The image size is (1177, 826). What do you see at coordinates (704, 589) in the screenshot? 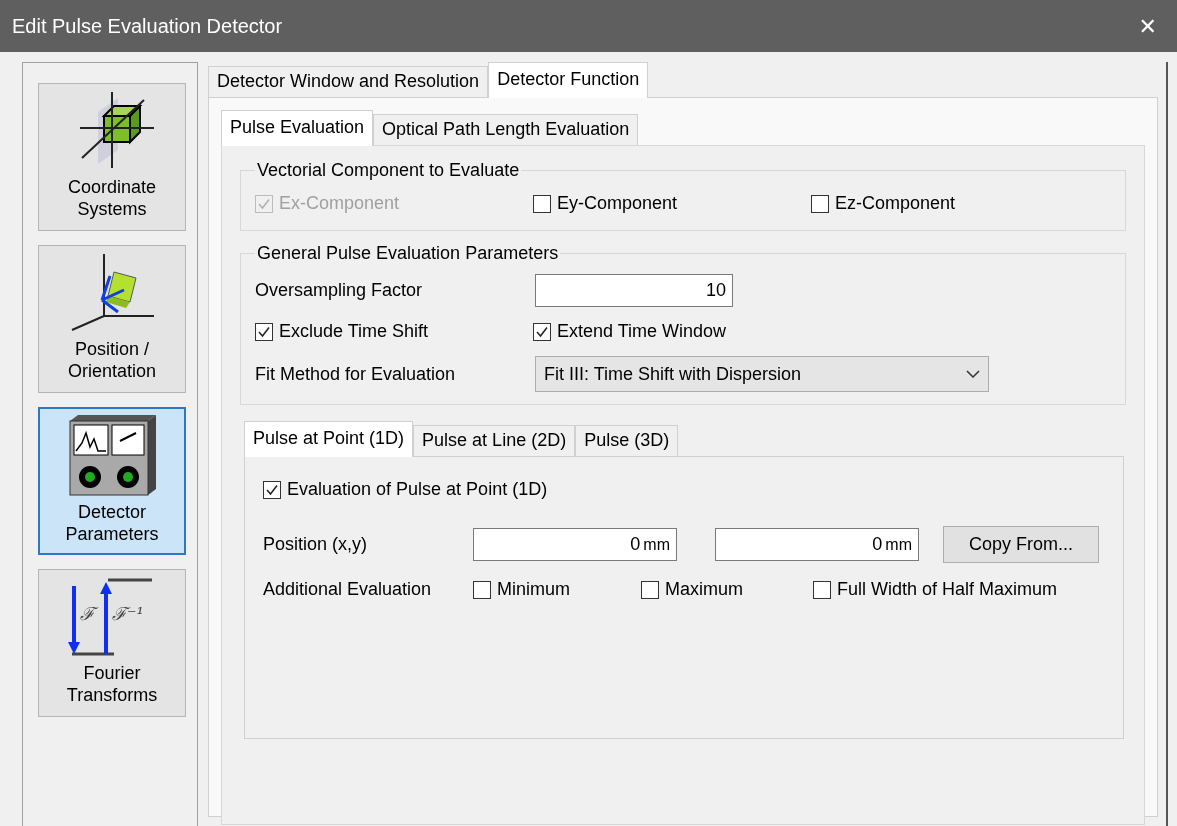
I see `checkbox-label: Maximum` at bounding box center [704, 589].